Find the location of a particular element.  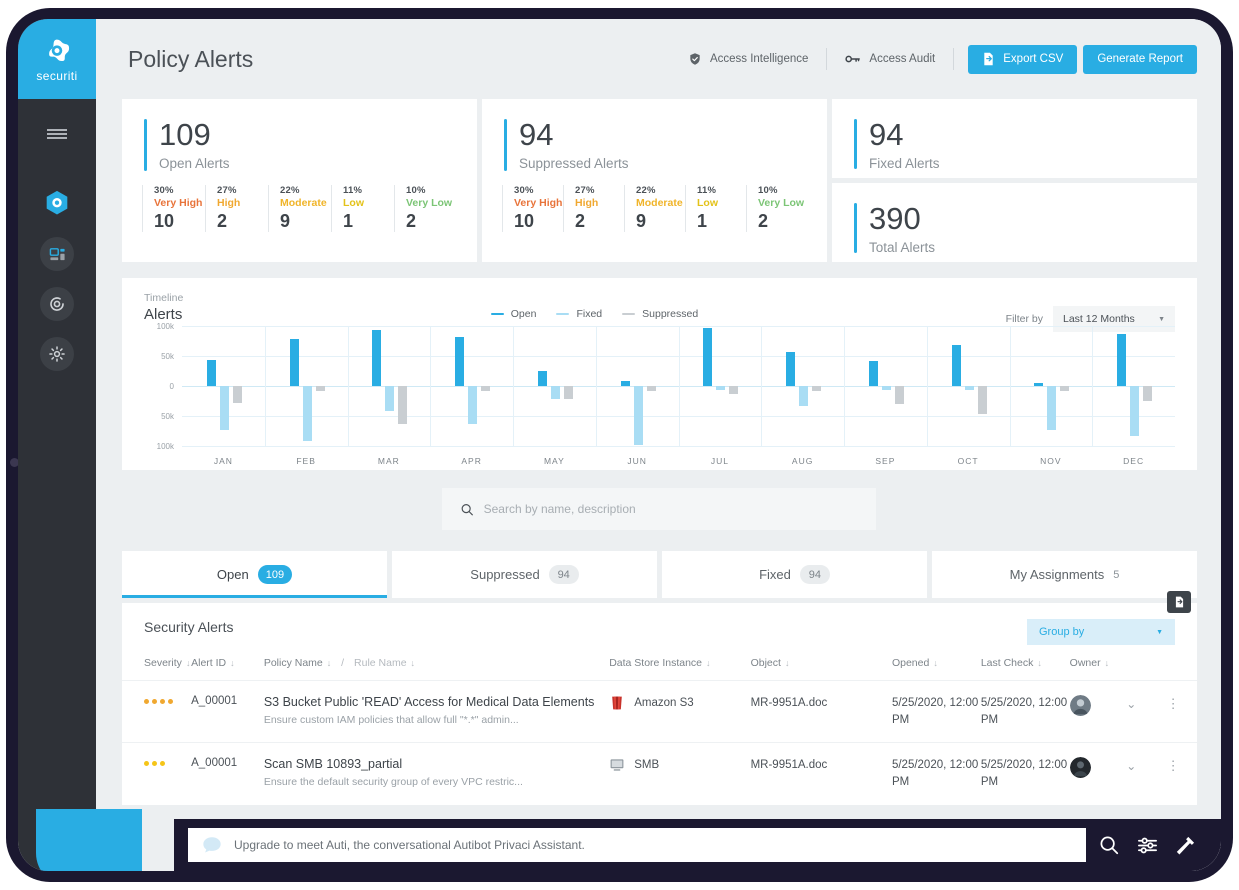

sidebar-item-assessments is located at coordinates (57, 304).